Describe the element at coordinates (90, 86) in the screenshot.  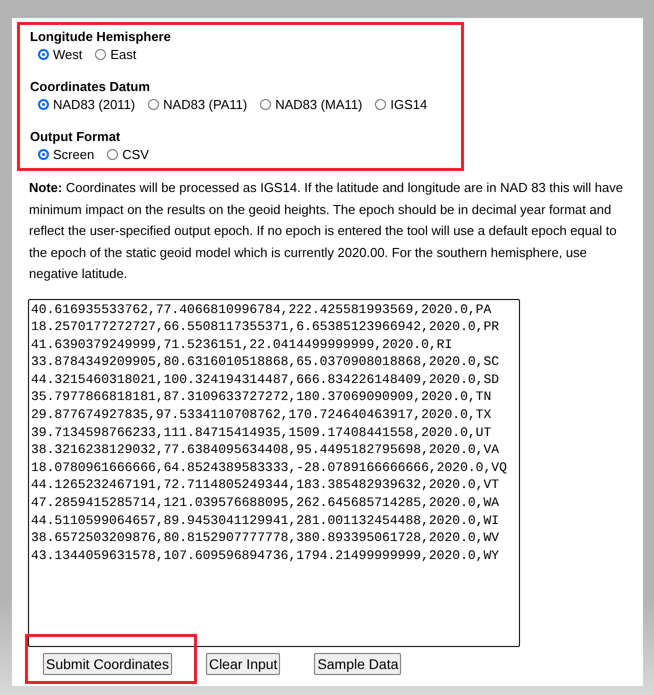
I see `group-title: Coordinates Datum` at that location.